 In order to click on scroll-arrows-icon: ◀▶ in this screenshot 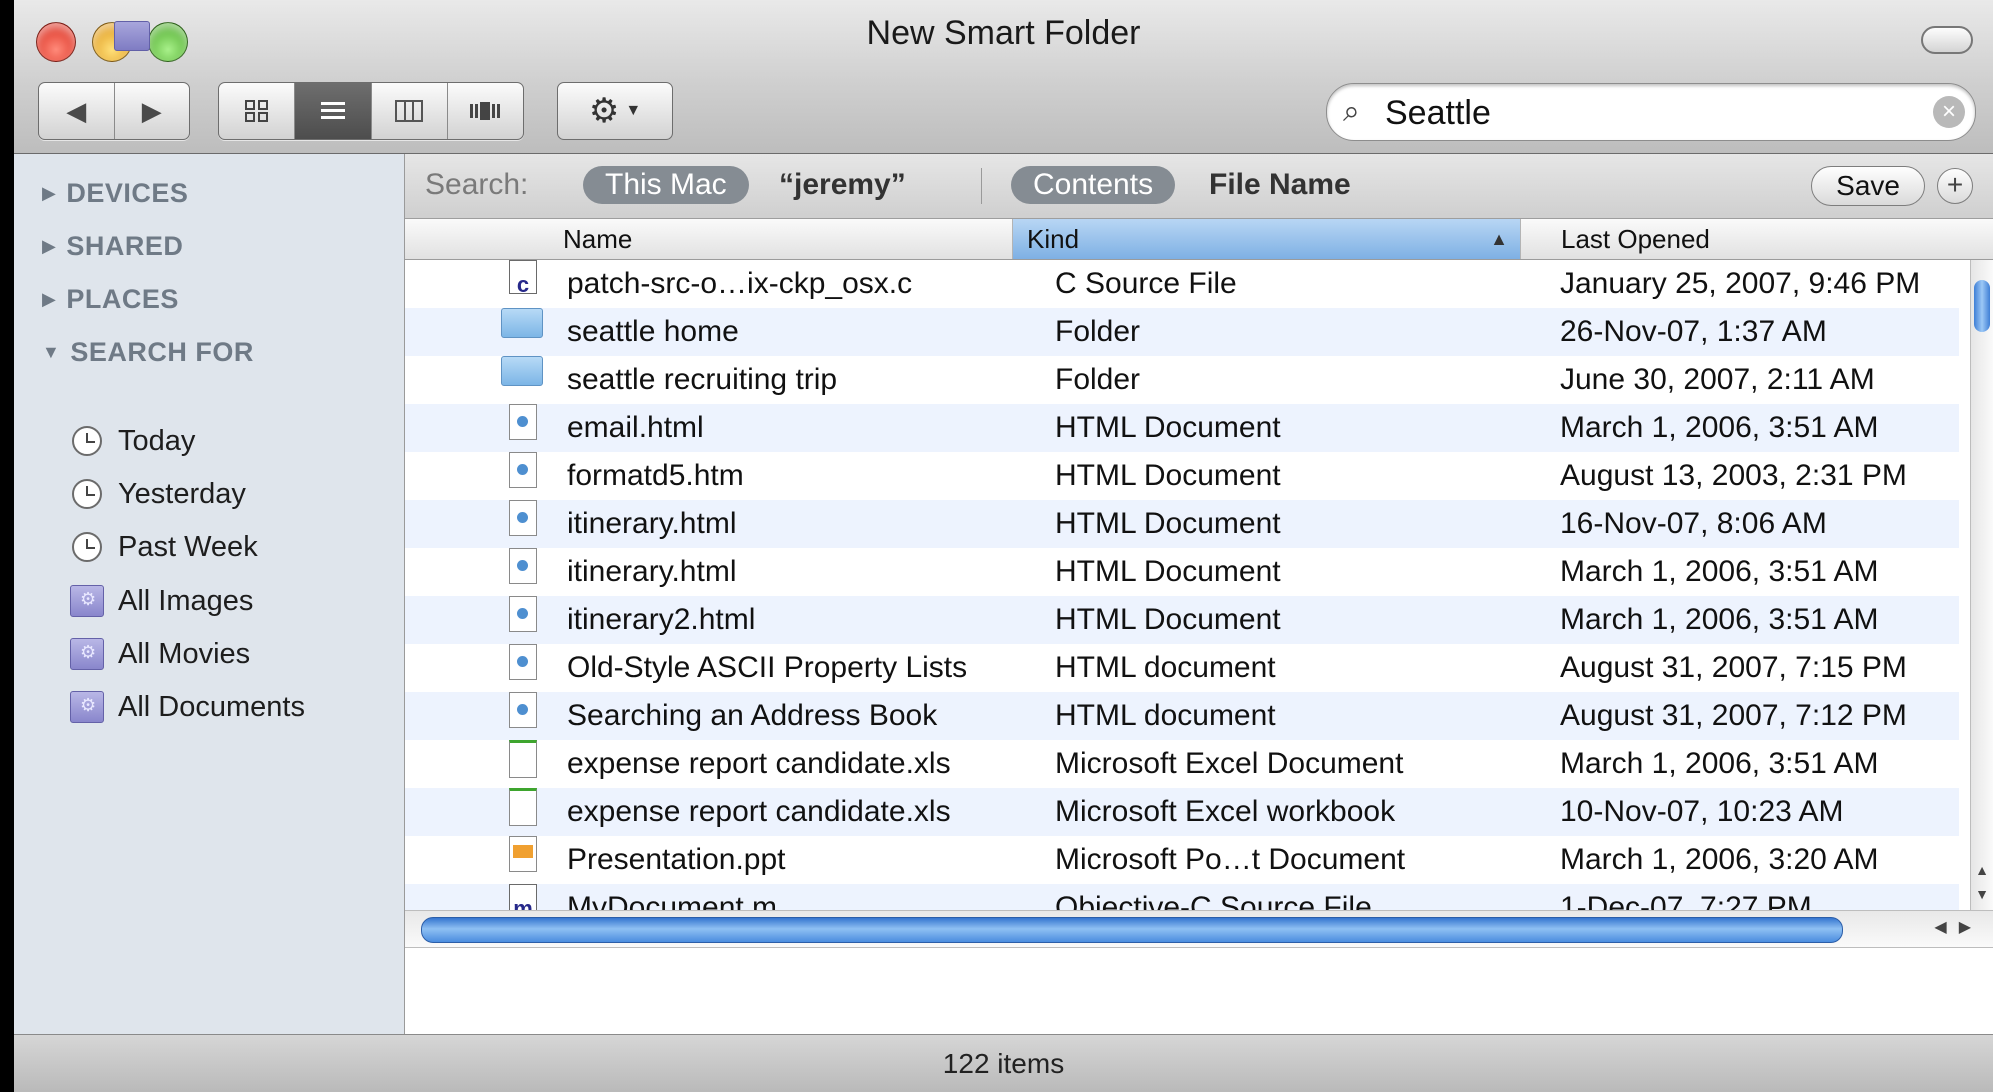, I will do `click(1958, 927)`.